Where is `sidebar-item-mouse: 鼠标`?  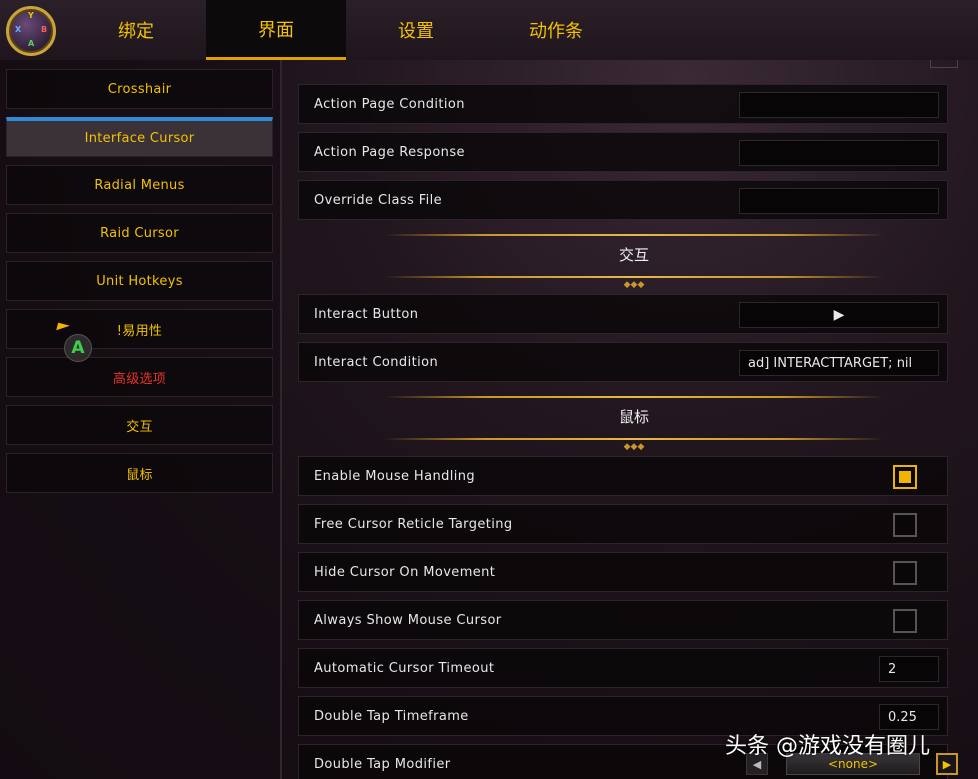
sidebar-item-mouse: 鼠标 is located at coordinates (139, 473).